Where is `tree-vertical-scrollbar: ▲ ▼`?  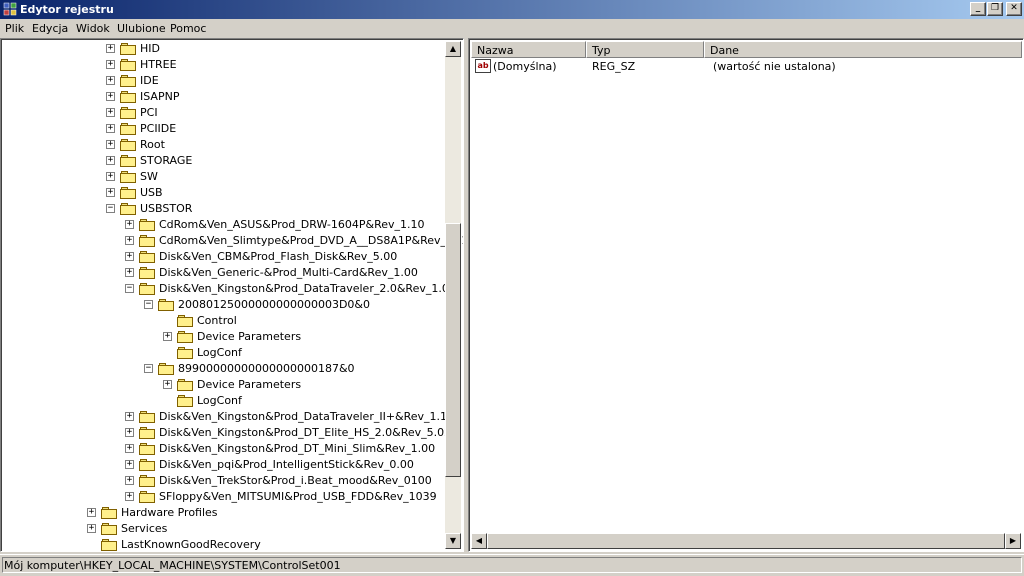 tree-vertical-scrollbar: ▲ ▼ is located at coordinates (453, 295).